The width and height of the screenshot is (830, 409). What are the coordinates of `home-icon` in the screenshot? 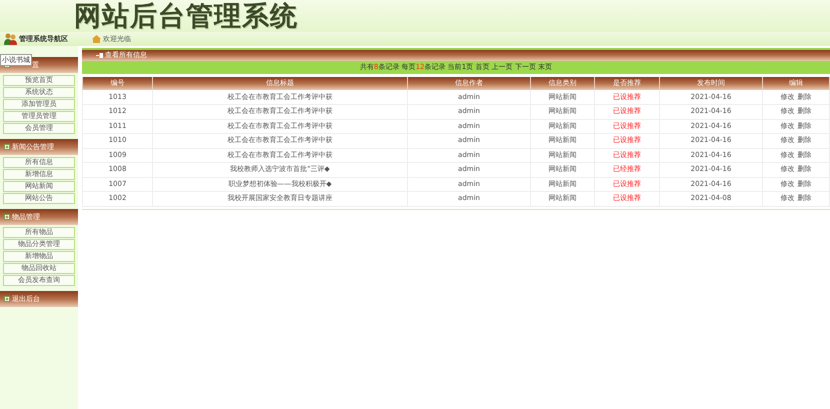 It's located at (96, 39).